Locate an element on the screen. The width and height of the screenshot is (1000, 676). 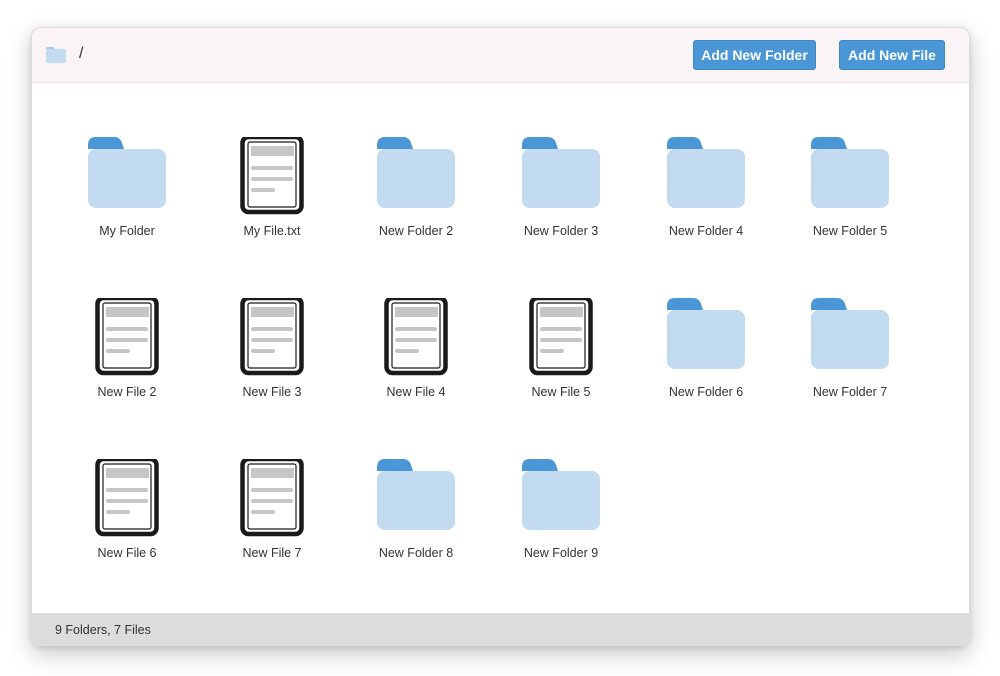
status-summary: 9 Folders, 7 Files is located at coordinates (103, 630).